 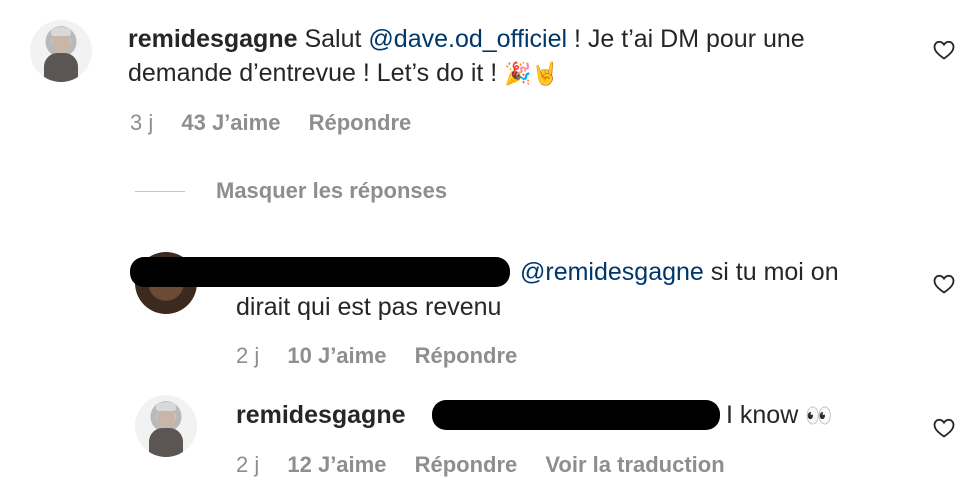 I want to click on reply2-time: 2 j, so click(x=247, y=464).